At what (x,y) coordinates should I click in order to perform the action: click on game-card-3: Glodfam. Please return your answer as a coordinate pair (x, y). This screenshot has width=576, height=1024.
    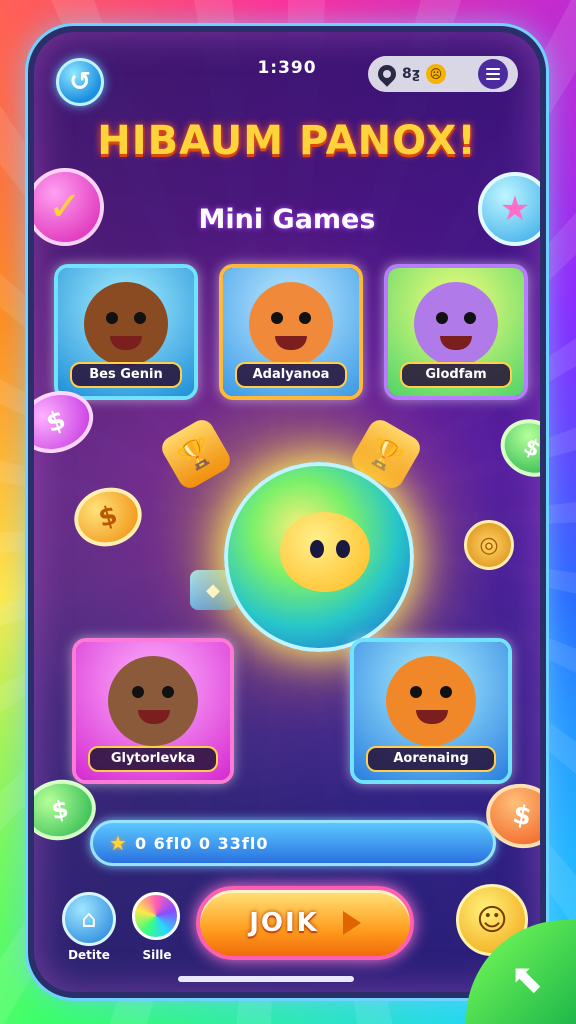
    Looking at the image, I should click on (456, 332).